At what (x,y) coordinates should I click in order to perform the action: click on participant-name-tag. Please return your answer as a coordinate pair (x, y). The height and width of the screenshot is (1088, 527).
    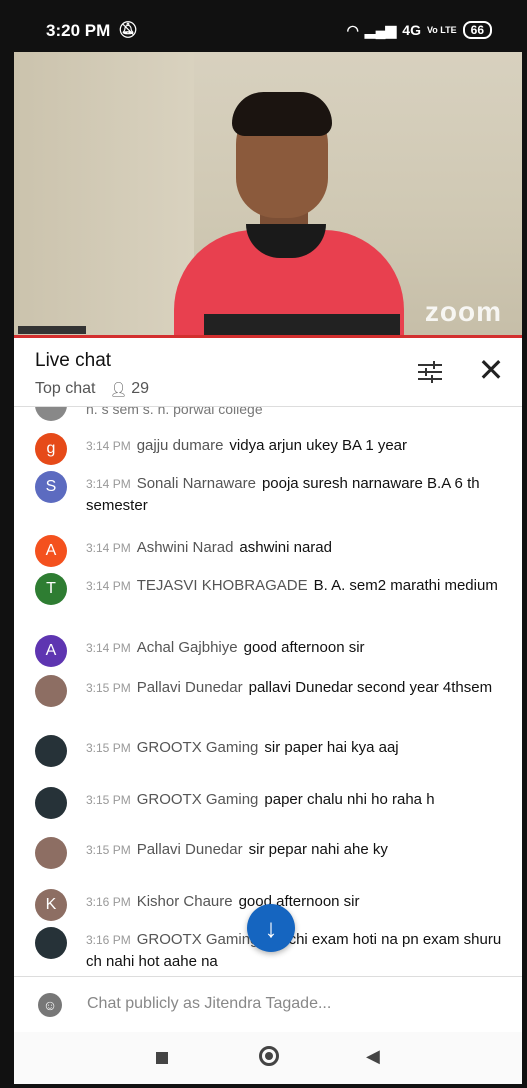
    Looking at the image, I should click on (52, 330).